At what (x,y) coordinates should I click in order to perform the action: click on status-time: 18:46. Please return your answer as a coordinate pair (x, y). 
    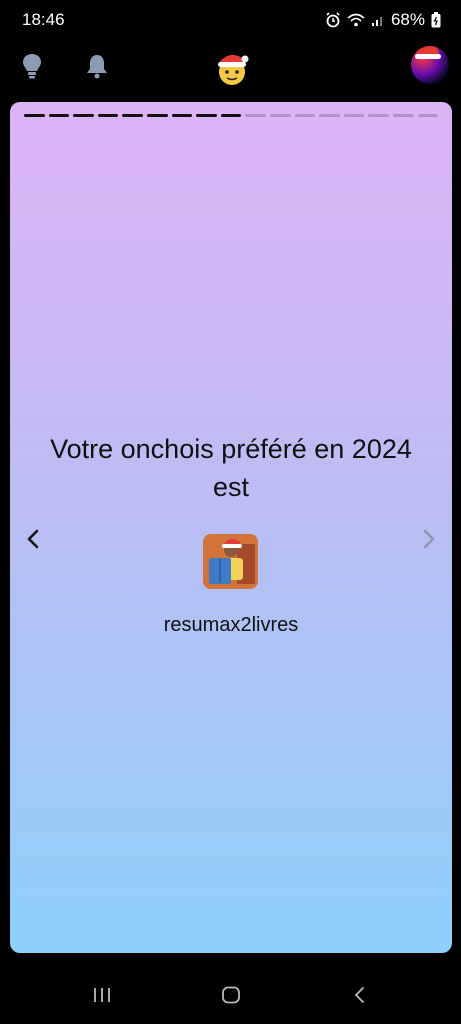
    Looking at the image, I should click on (43, 19).